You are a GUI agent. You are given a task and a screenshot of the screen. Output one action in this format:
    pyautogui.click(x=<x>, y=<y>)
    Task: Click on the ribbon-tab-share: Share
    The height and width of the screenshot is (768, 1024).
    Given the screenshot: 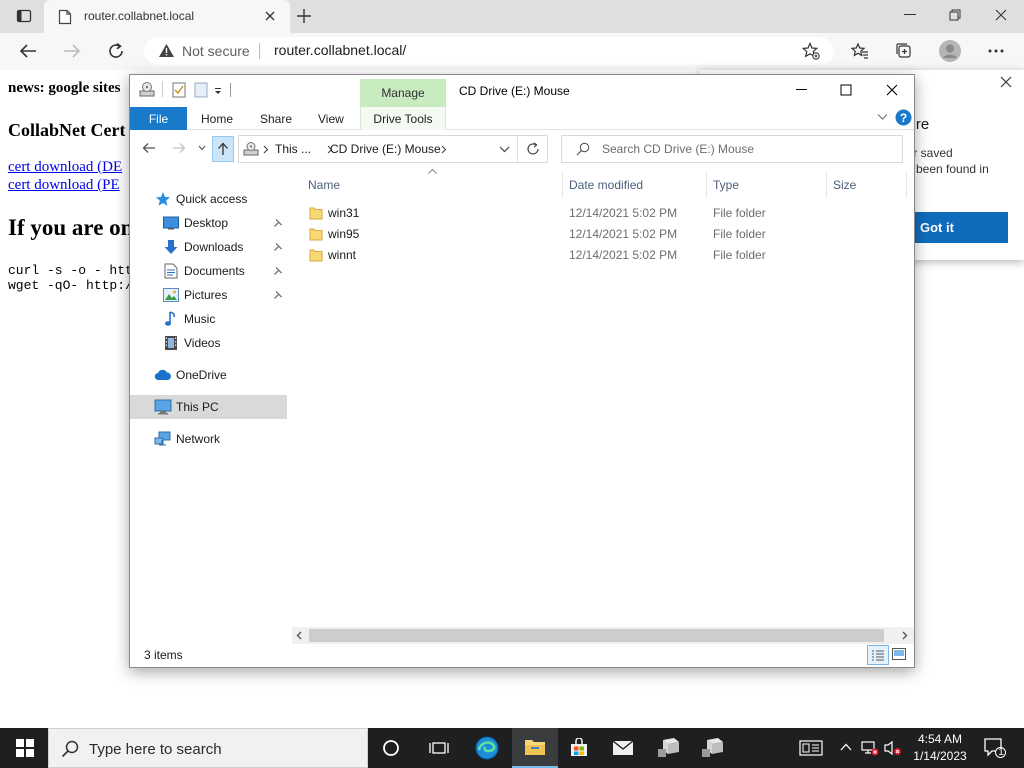 What is the action you would take?
    pyautogui.click(x=276, y=118)
    